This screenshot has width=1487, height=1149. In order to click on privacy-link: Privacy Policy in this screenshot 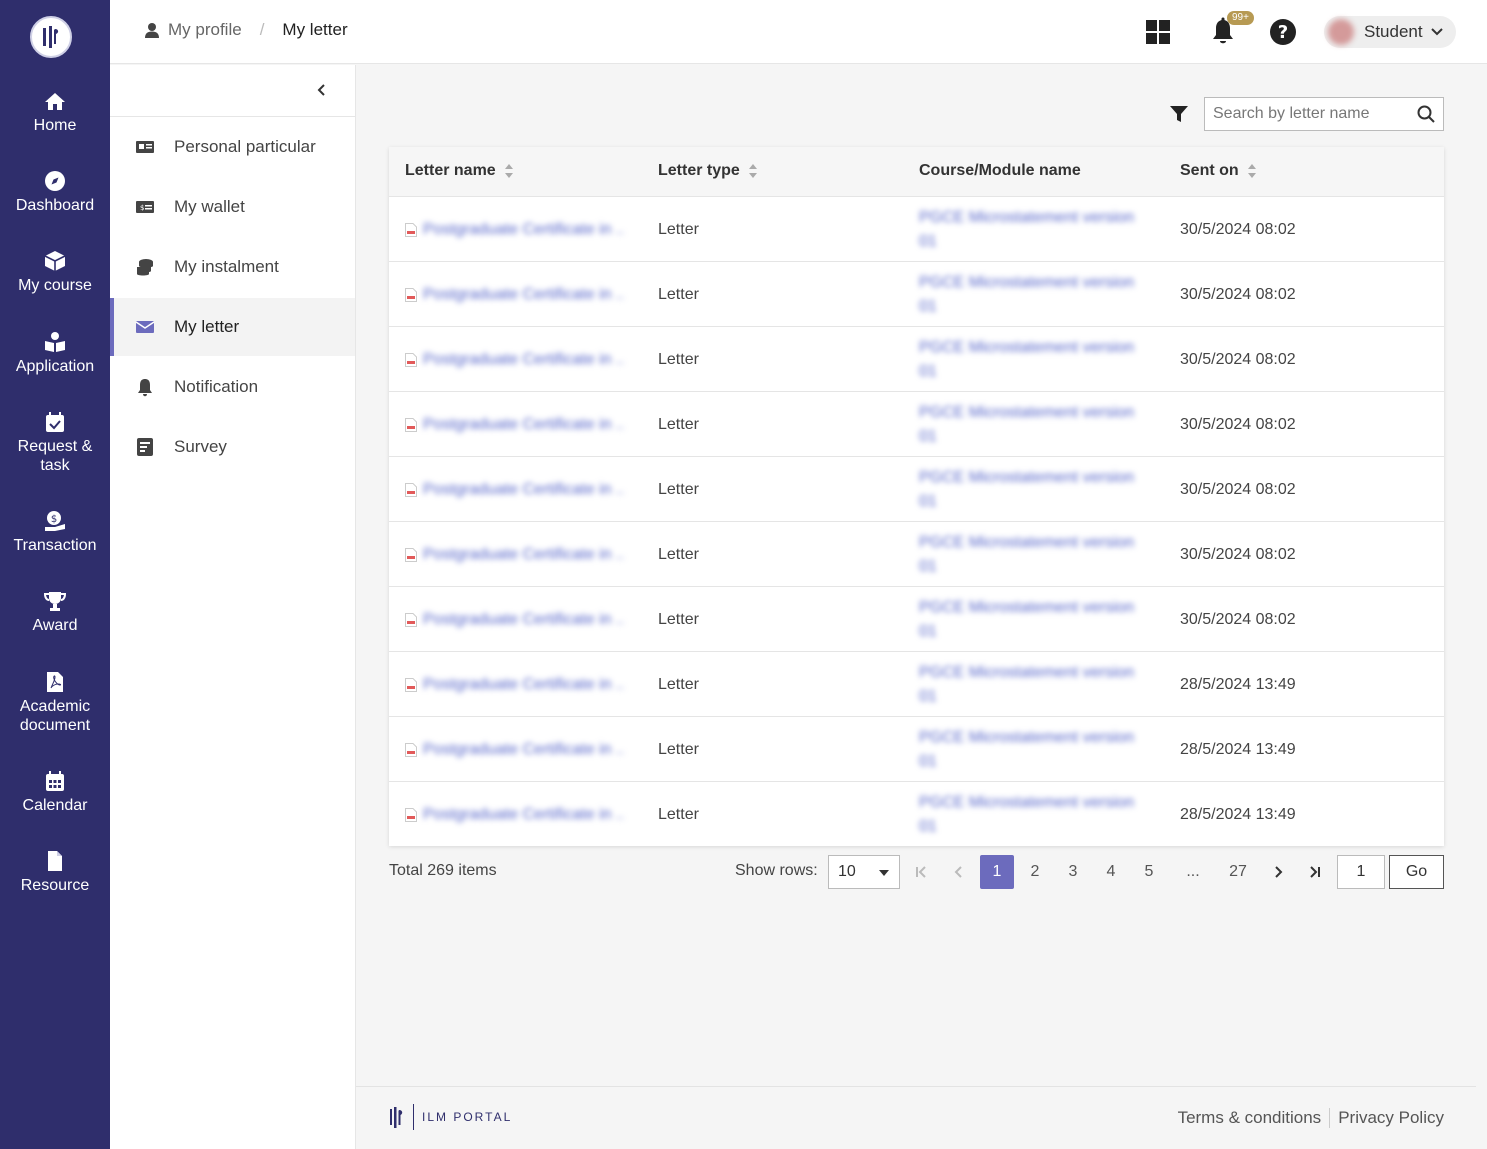, I will do `click(1391, 1118)`.